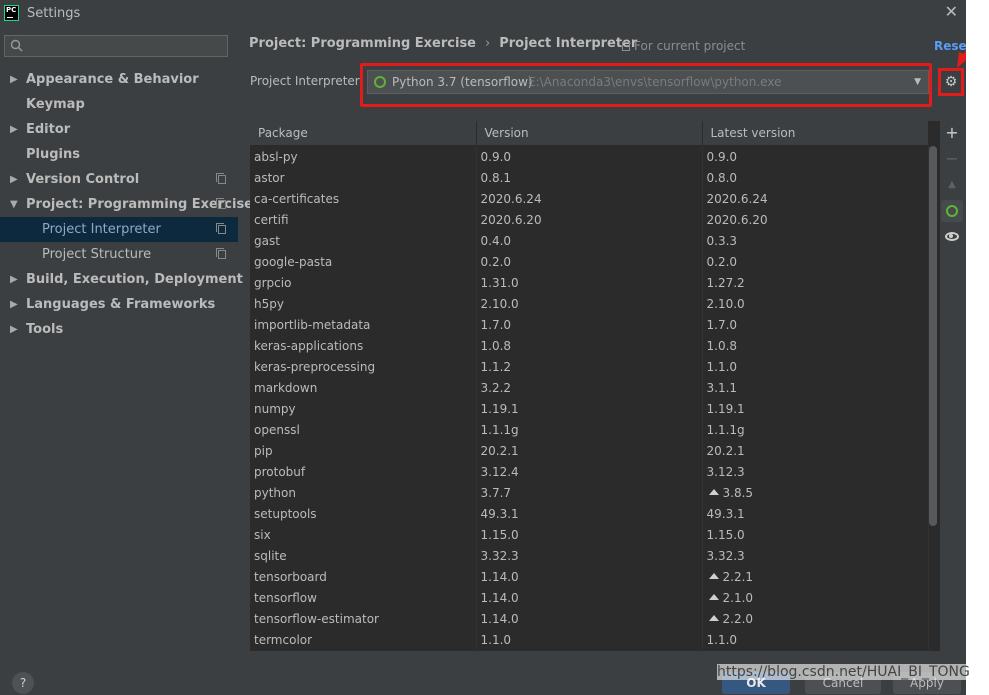 The height and width of the screenshot is (695, 989). Describe the element at coordinates (933, 336) in the screenshot. I see `table-scrollbar` at that location.